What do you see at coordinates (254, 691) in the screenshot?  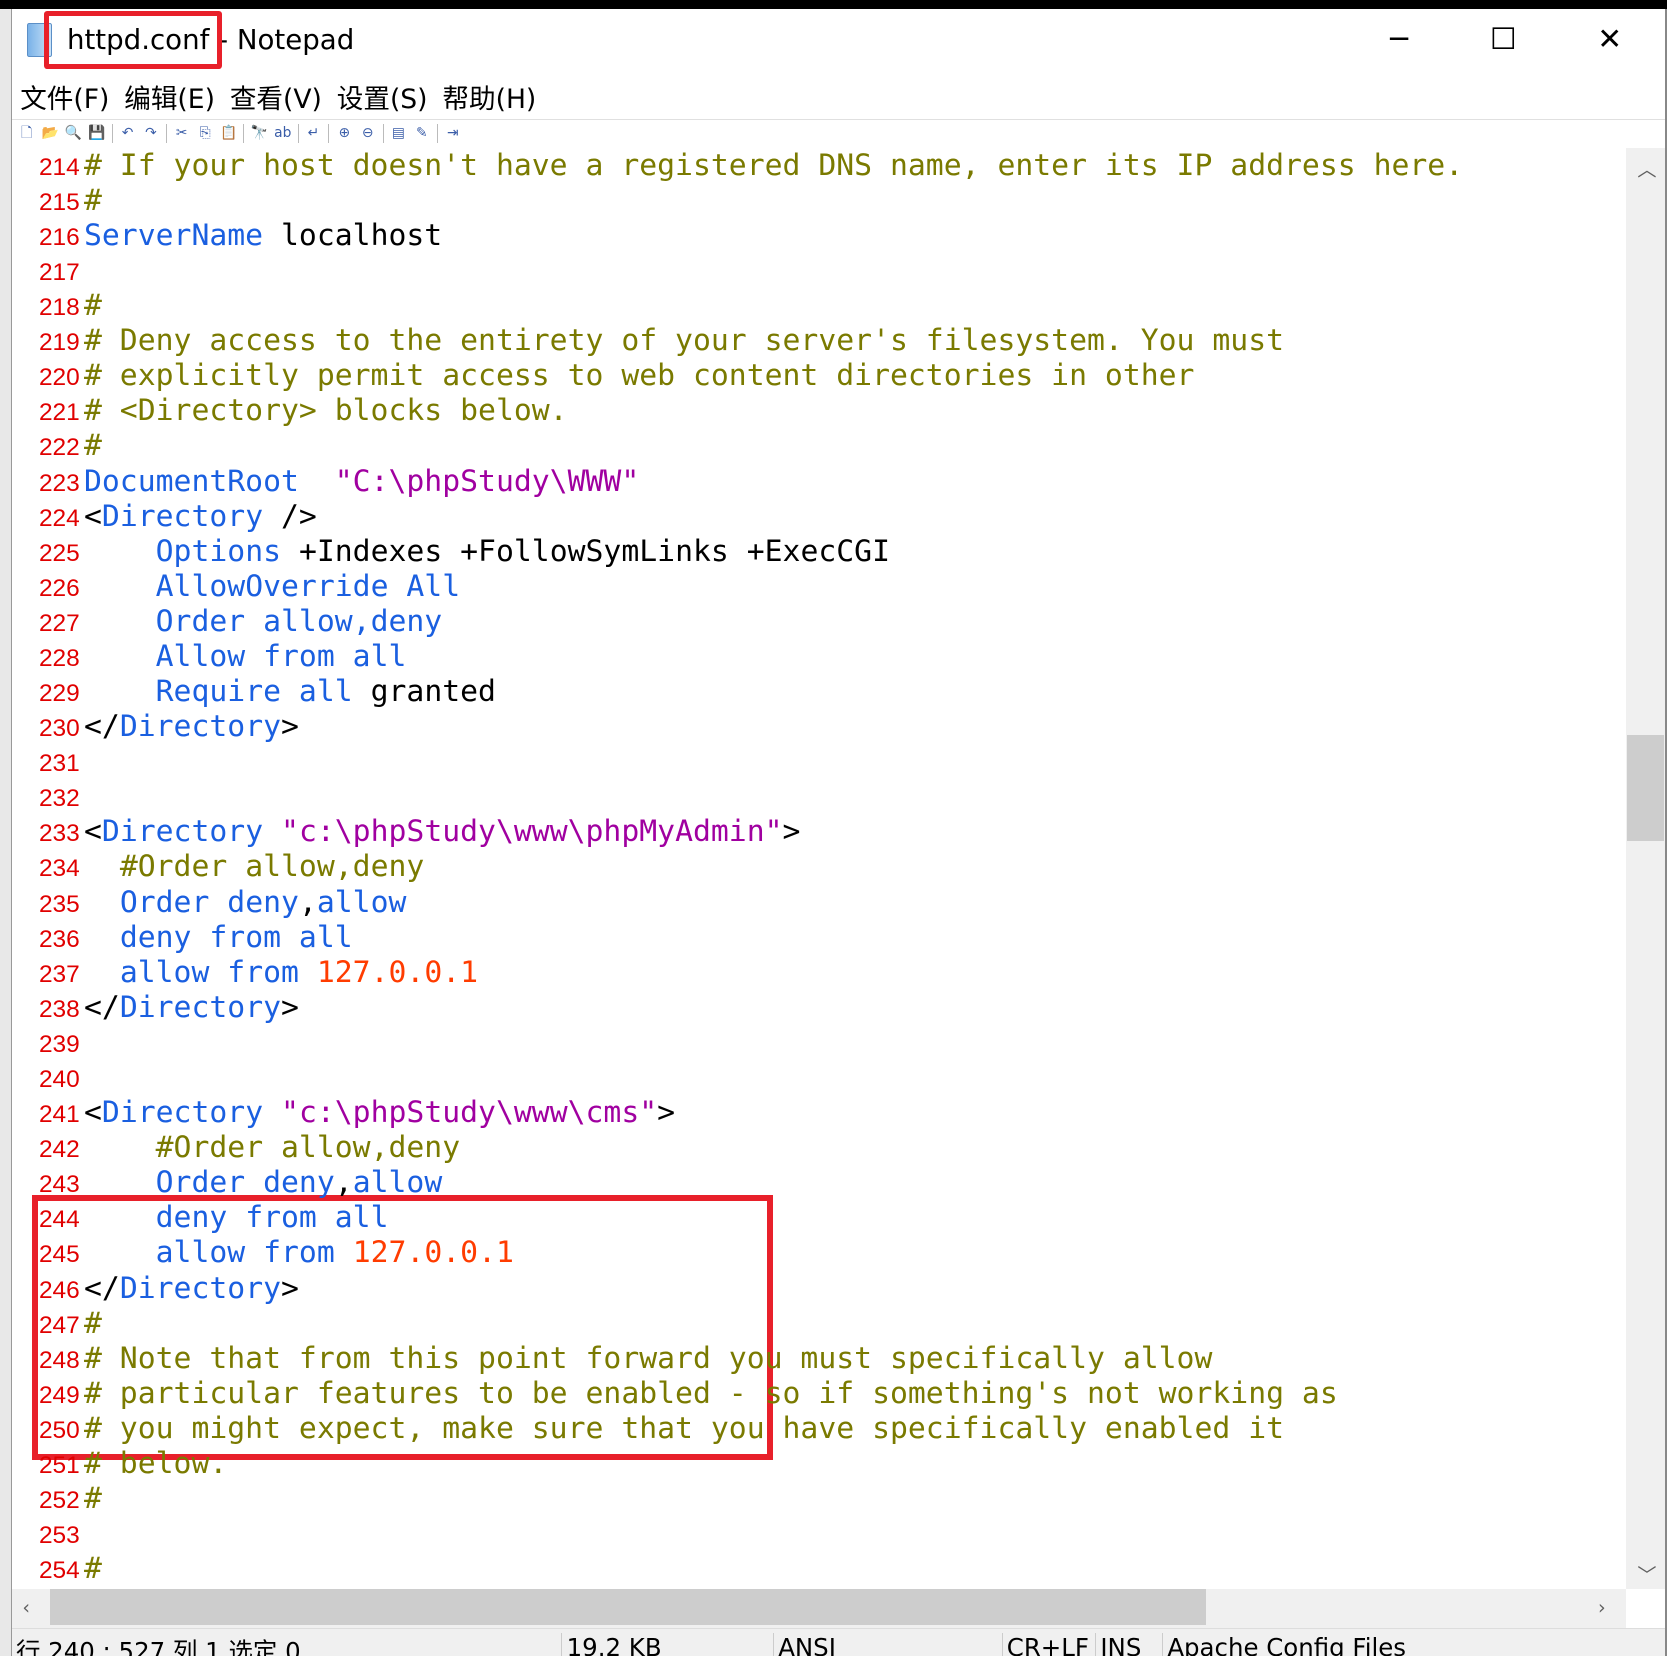 I see `code-line: 229 Require all granted` at bounding box center [254, 691].